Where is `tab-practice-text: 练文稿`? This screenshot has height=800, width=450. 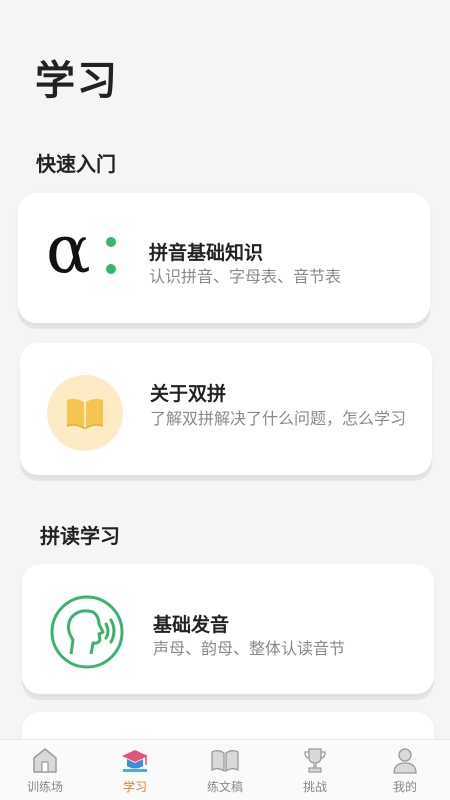 tab-practice-text: 练文稿 is located at coordinates (225, 770).